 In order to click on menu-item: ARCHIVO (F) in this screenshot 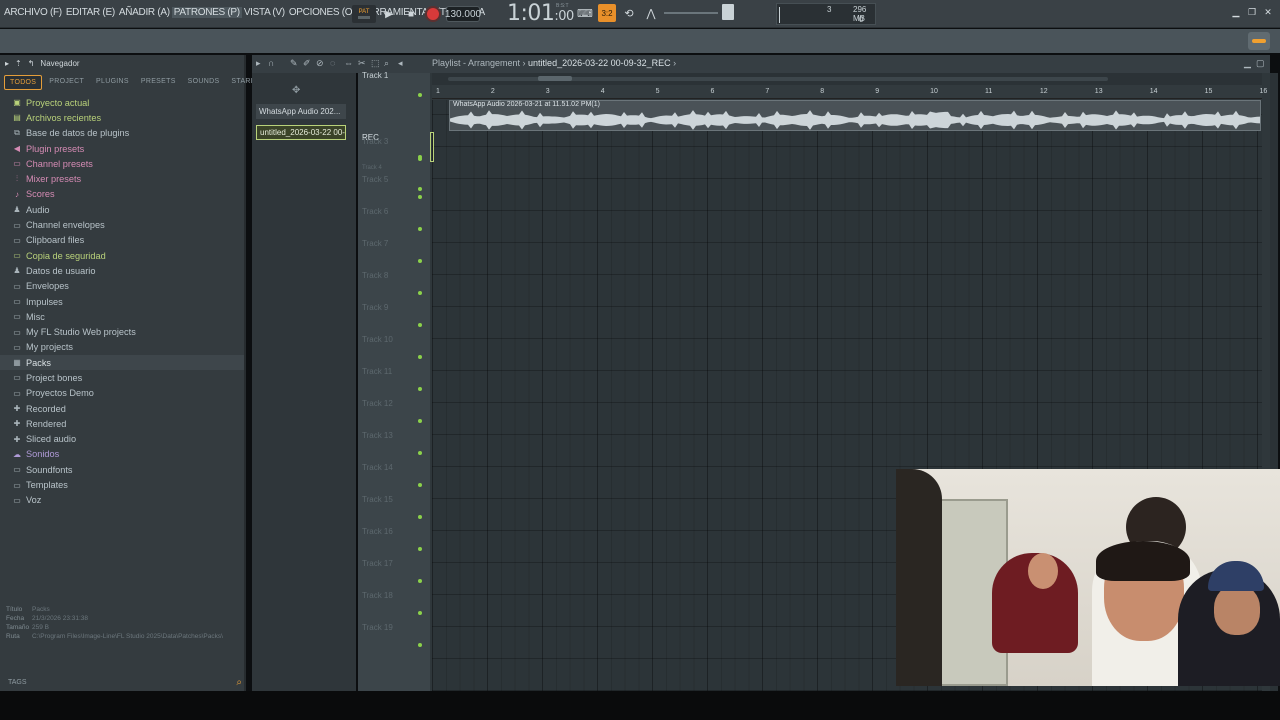, I will do `click(33, 12)`.